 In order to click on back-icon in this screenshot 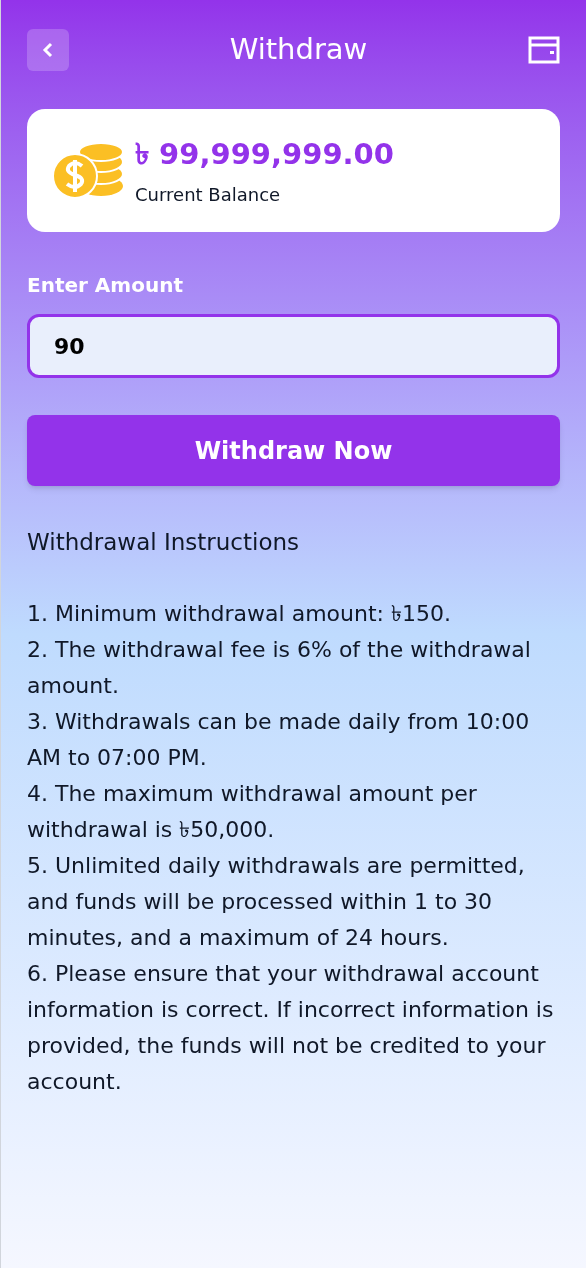, I will do `click(48, 50)`.